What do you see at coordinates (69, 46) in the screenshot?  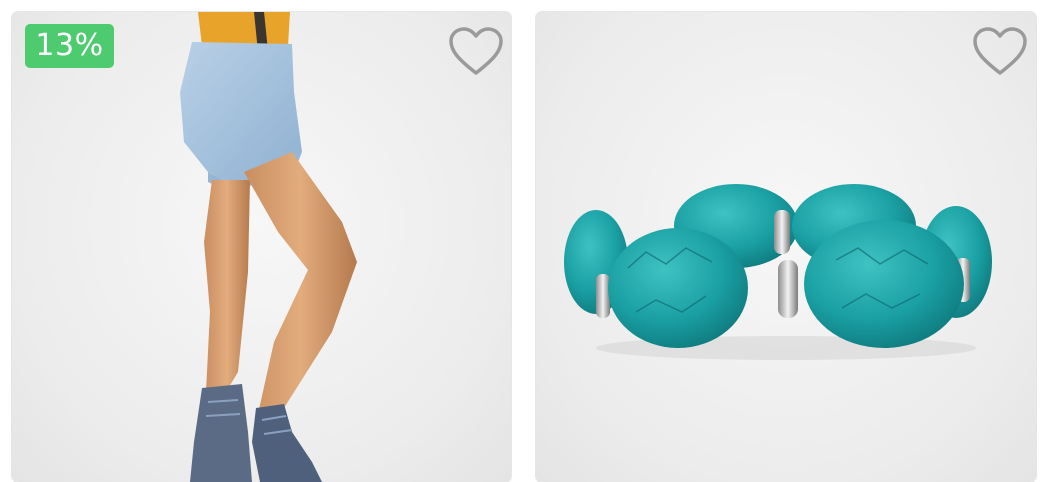 I see `discount-badge: 13%` at bounding box center [69, 46].